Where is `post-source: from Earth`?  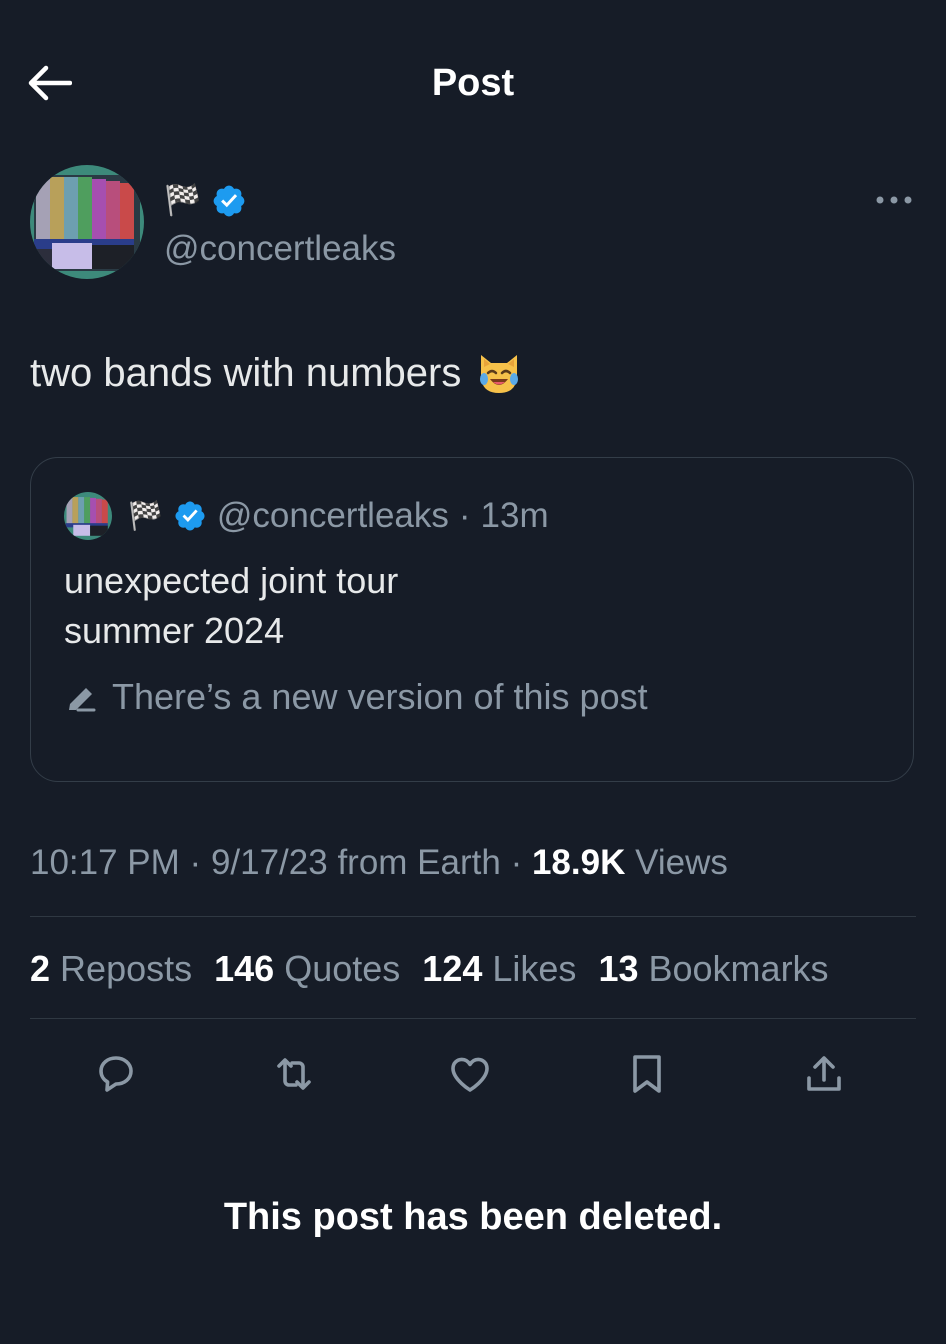 post-source: from Earth is located at coordinates (419, 862).